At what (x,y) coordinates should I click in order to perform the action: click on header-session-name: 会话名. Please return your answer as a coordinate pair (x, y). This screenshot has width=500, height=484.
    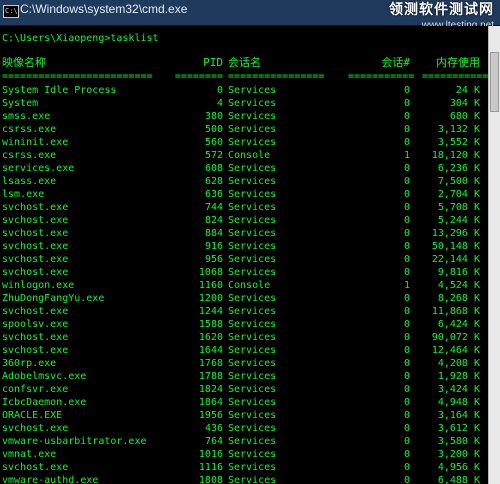
    Looking at the image, I should click on (244, 62).